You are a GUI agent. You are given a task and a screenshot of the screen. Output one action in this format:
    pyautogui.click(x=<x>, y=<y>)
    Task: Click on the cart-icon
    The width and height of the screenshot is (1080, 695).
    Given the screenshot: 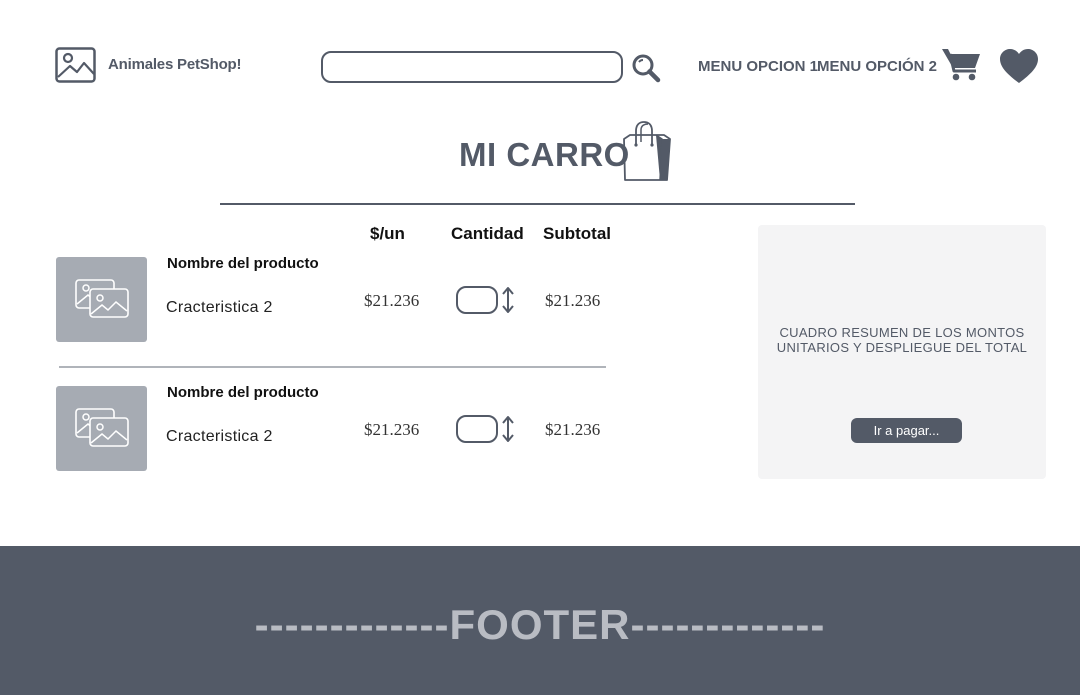 What is the action you would take?
    pyautogui.click(x=961, y=64)
    